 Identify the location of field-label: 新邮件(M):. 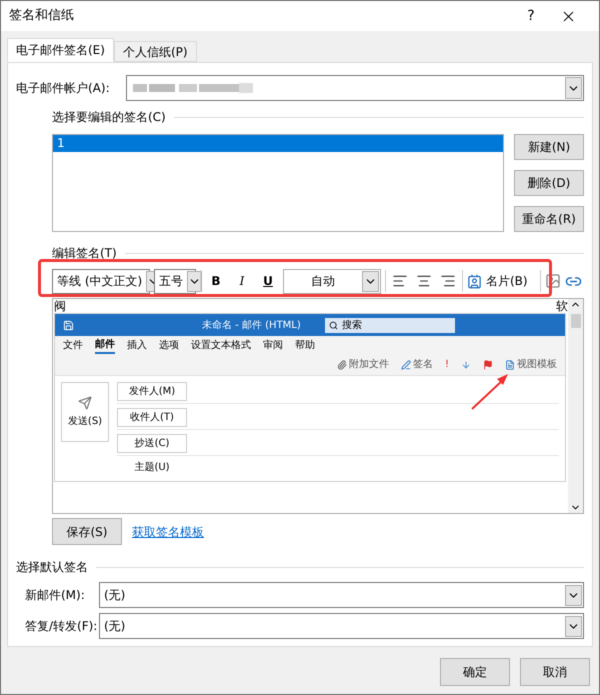
(55, 595).